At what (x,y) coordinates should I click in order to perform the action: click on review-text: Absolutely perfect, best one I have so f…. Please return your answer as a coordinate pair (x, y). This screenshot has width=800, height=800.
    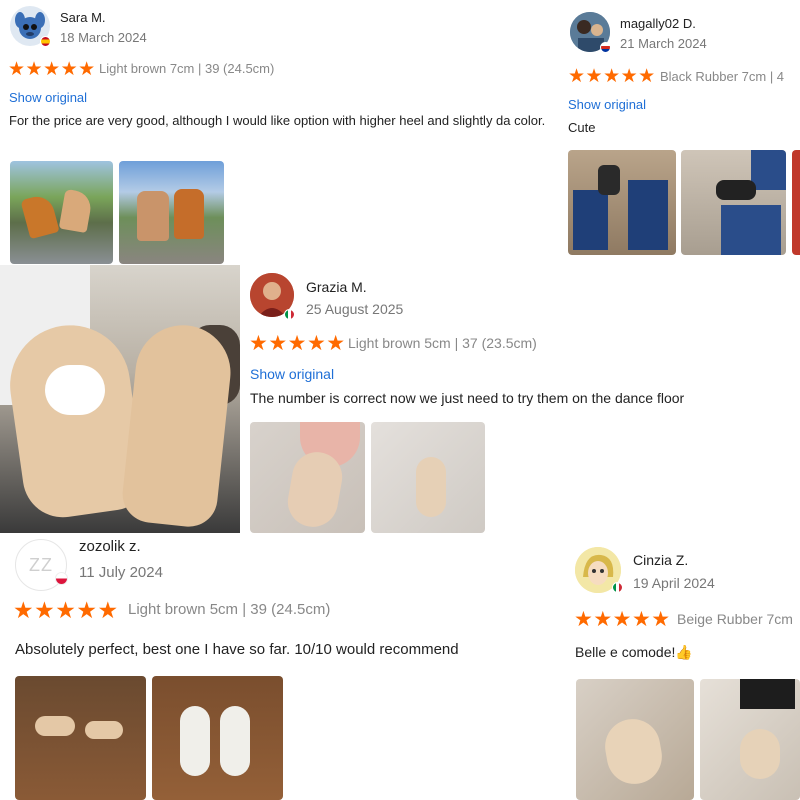
    Looking at the image, I should click on (237, 649).